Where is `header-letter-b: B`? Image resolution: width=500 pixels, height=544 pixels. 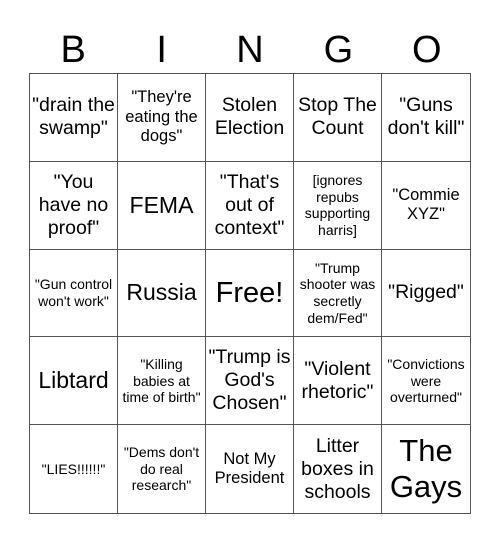 header-letter-b: B is located at coordinates (73, 50).